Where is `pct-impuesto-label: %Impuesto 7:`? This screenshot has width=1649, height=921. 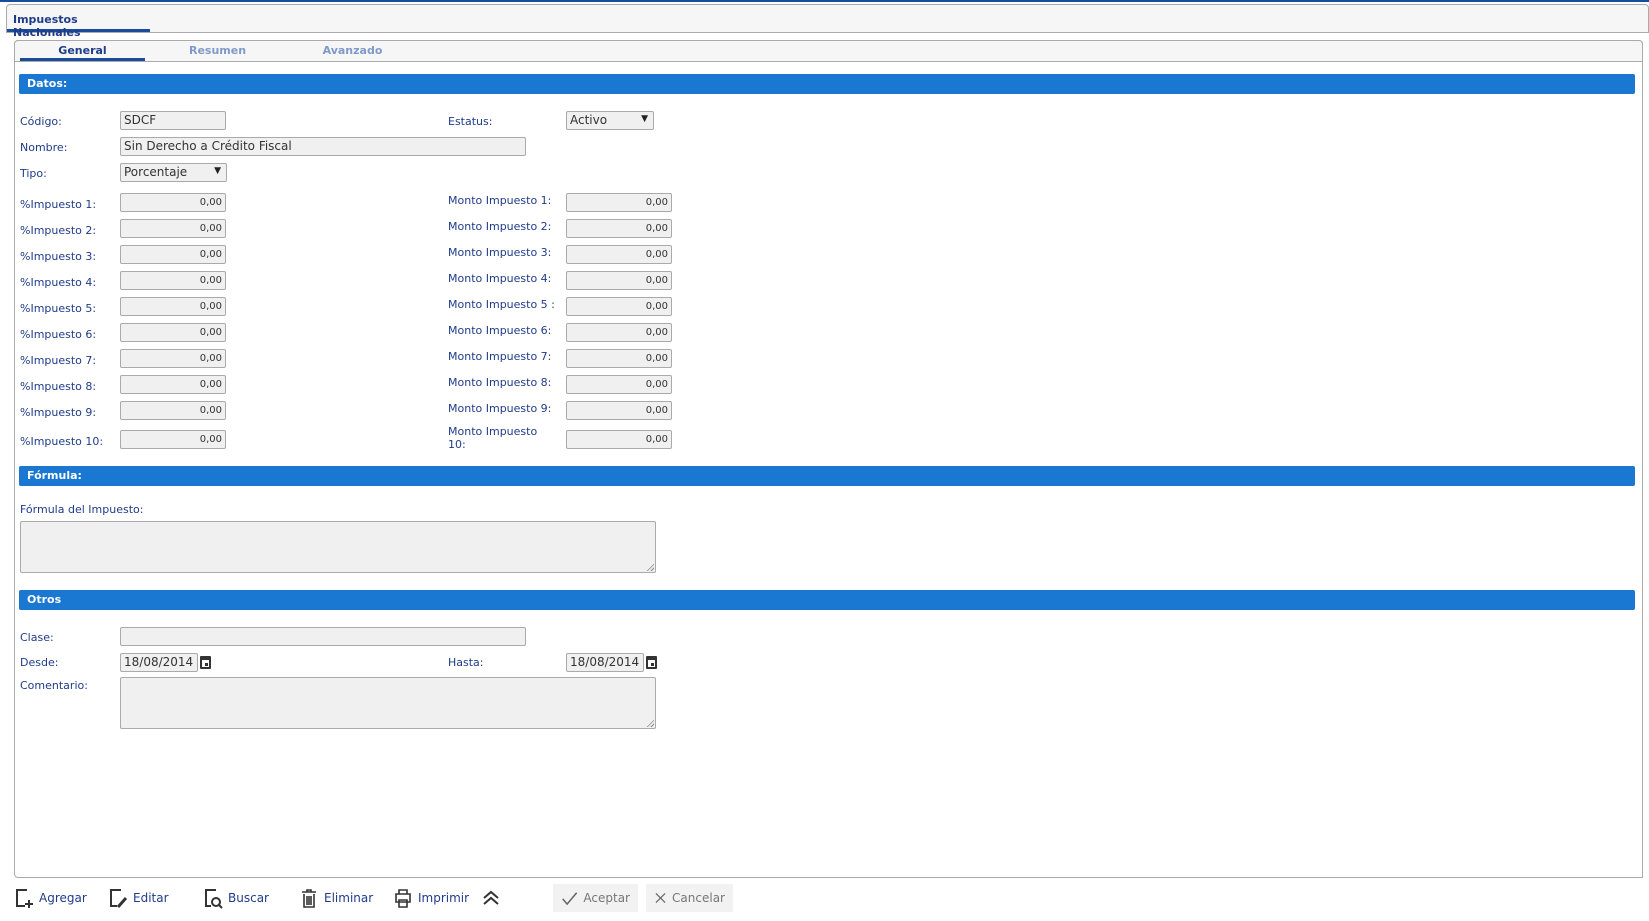 pct-impuesto-label: %Impuesto 7: is located at coordinates (58, 360).